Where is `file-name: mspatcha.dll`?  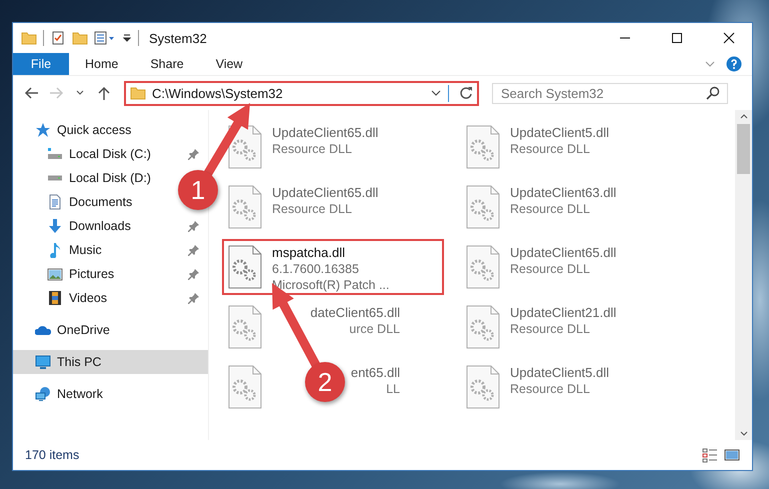
file-name: mspatcha.dll is located at coordinates (308, 253).